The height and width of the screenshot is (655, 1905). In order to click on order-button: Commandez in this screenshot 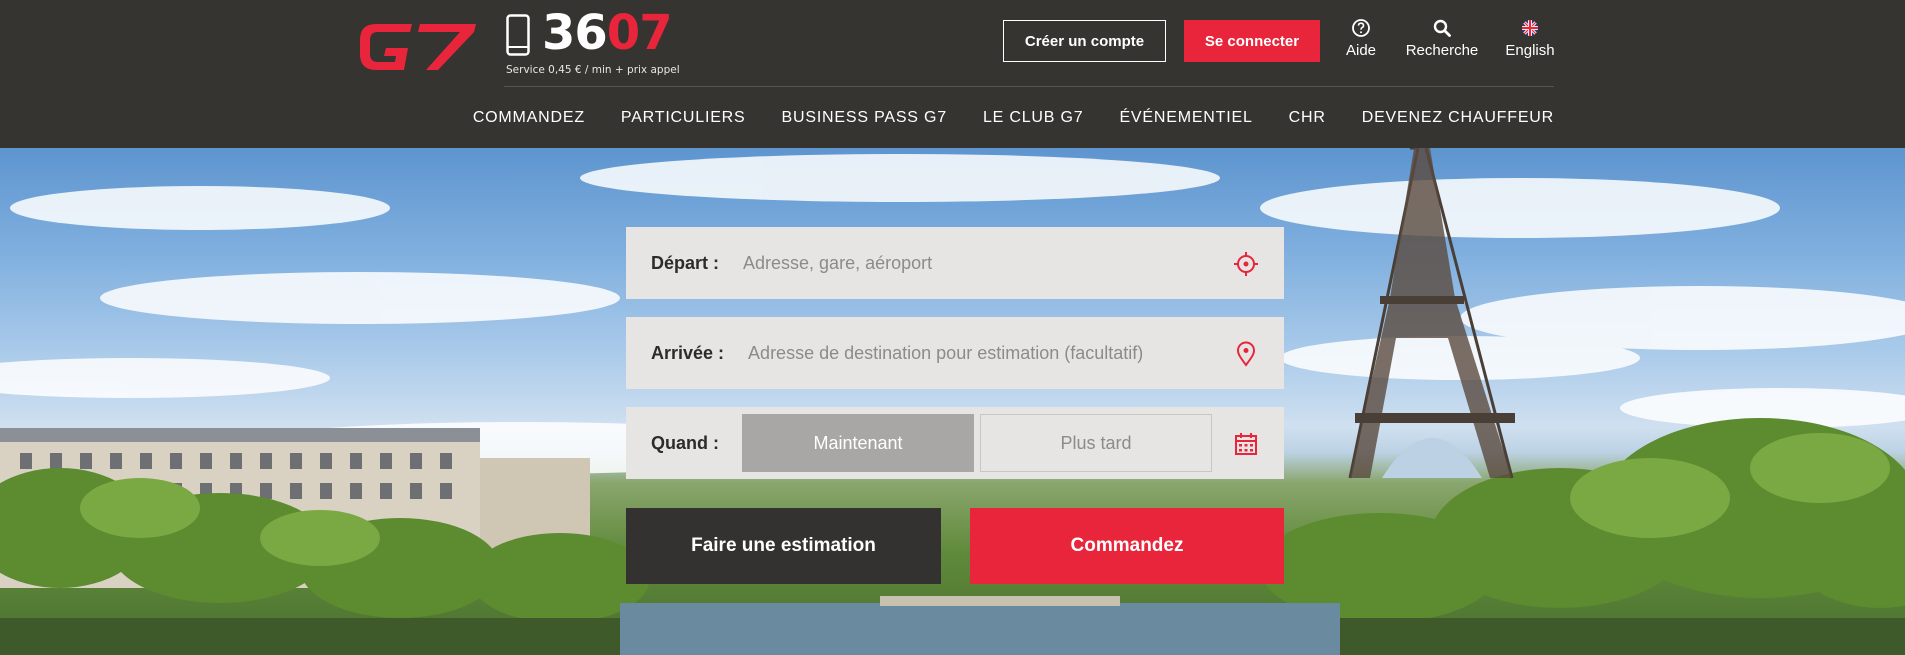, I will do `click(1127, 546)`.